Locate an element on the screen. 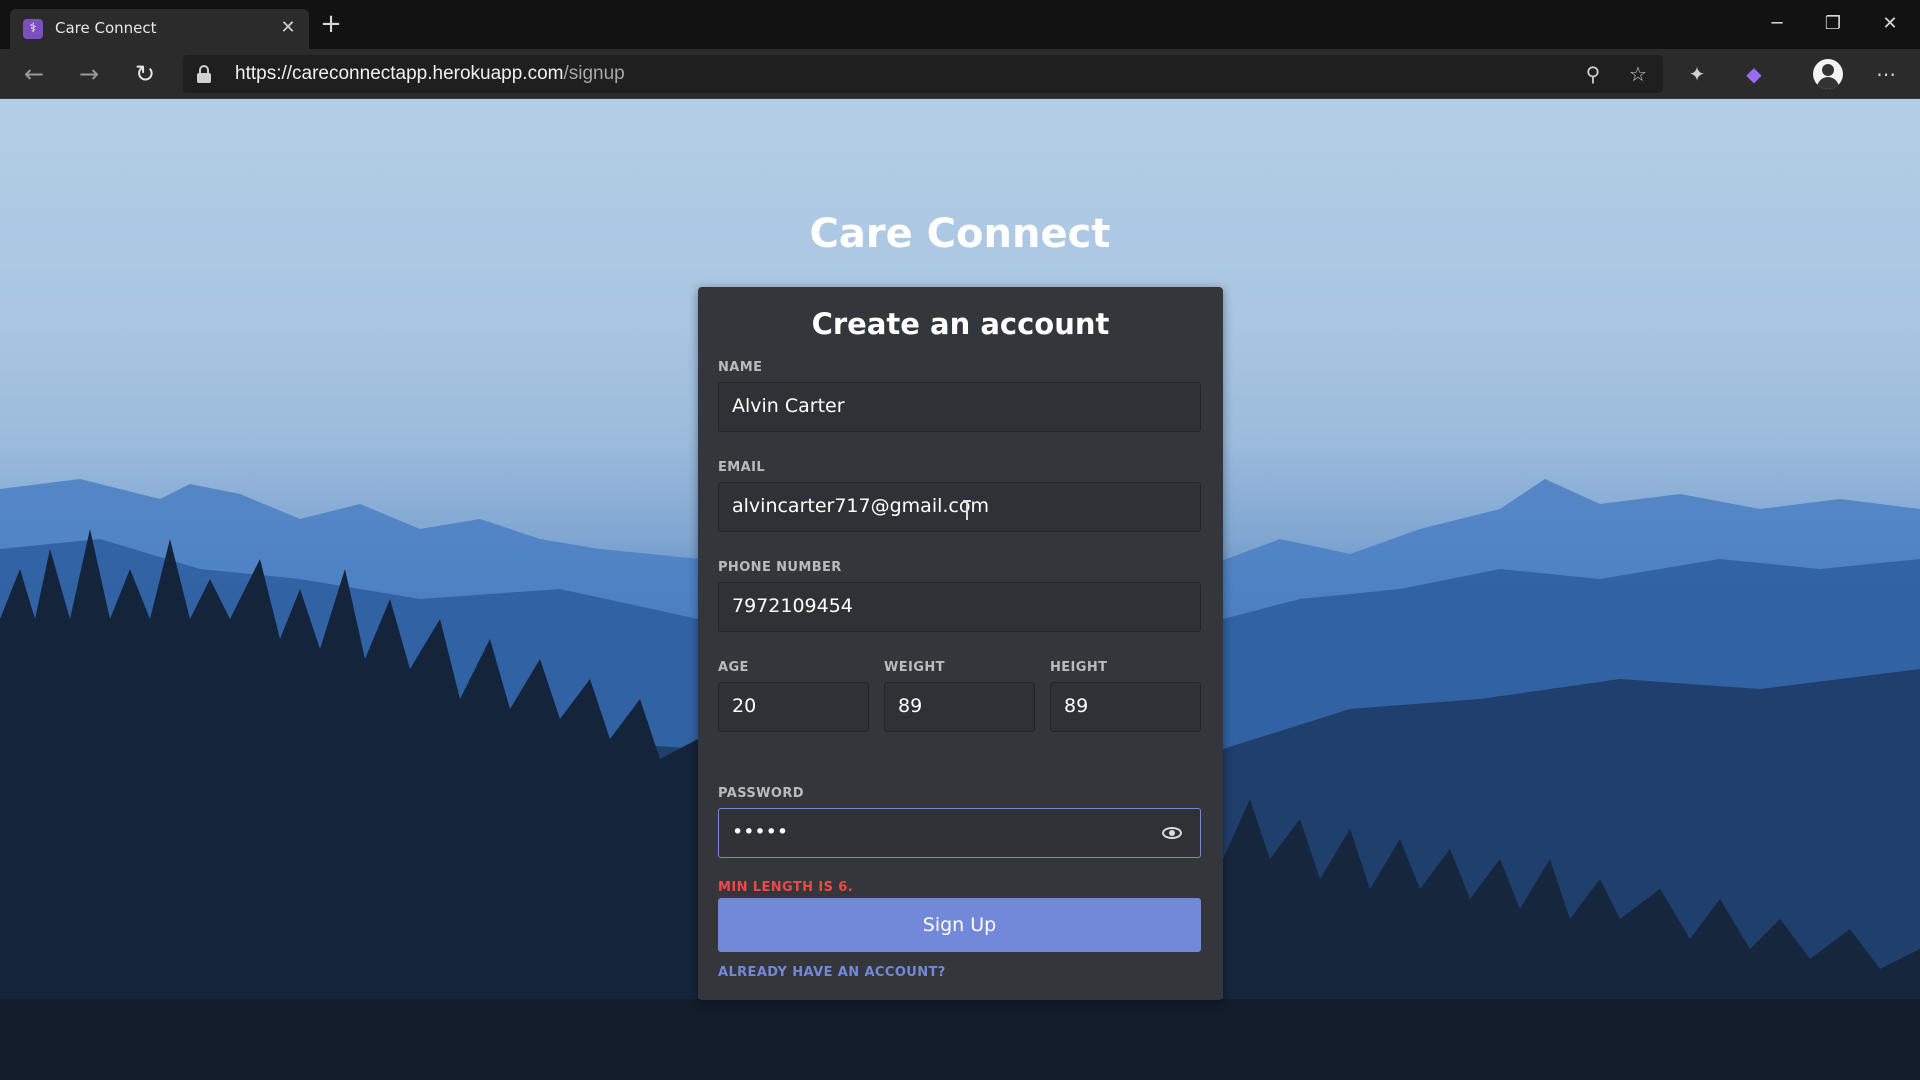 The image size is (1920, 1080). tab-close-icon: ✕ is located at coordinates (288, 28).